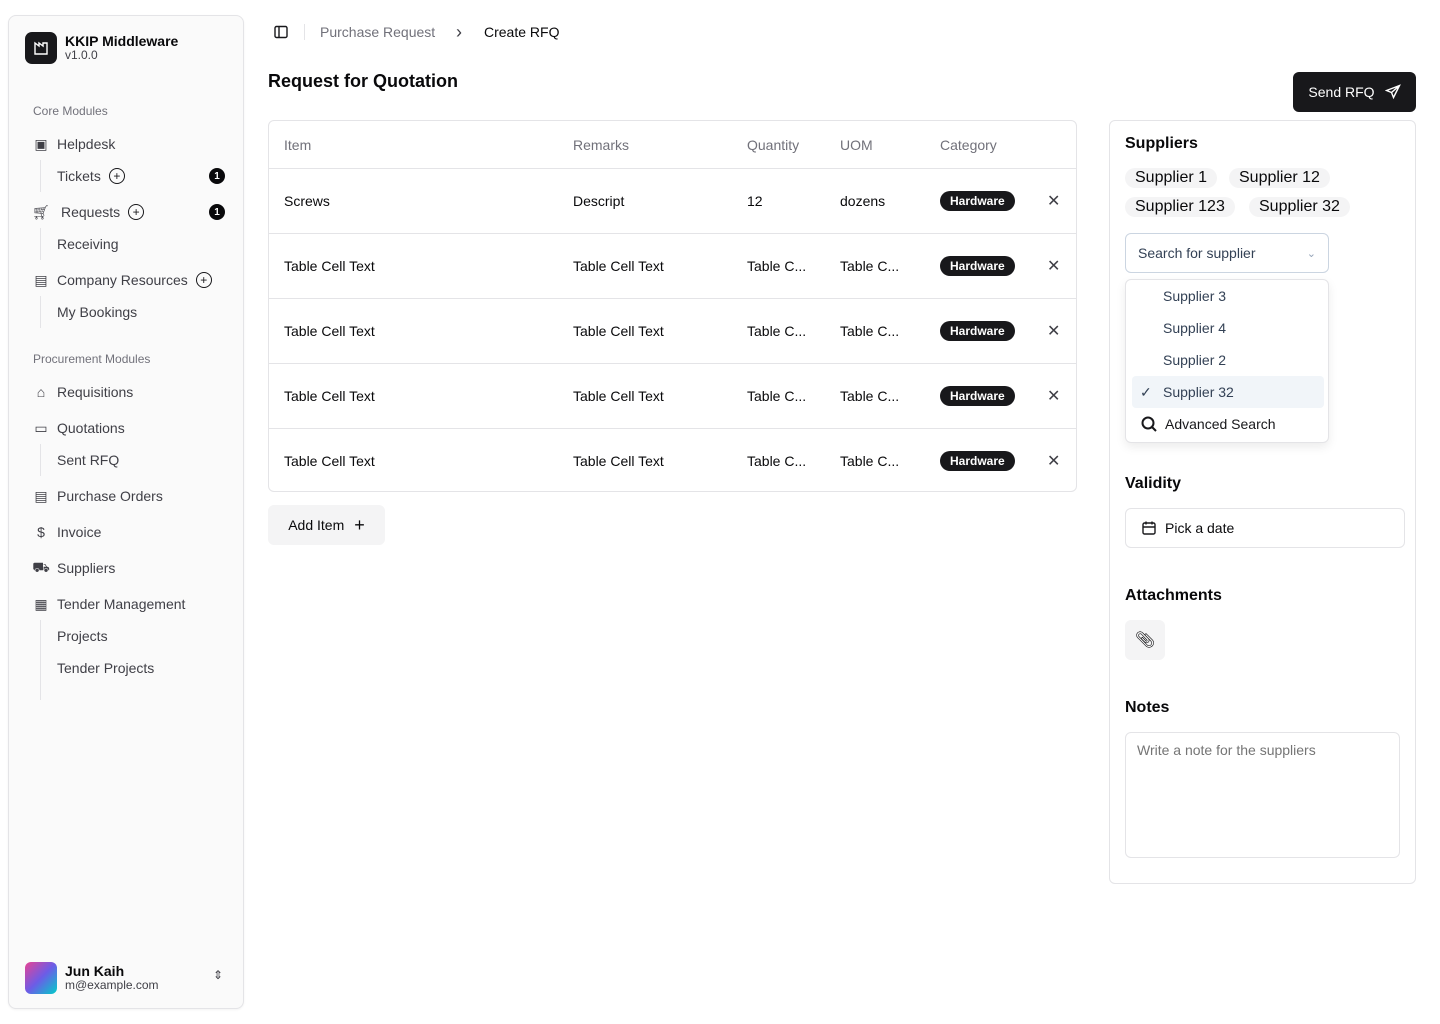 This screenshot has width=1440, height=1024. Describe the element at coordinates (136, 212) in the screenshot. I see `add-request-icon: +` at that location.